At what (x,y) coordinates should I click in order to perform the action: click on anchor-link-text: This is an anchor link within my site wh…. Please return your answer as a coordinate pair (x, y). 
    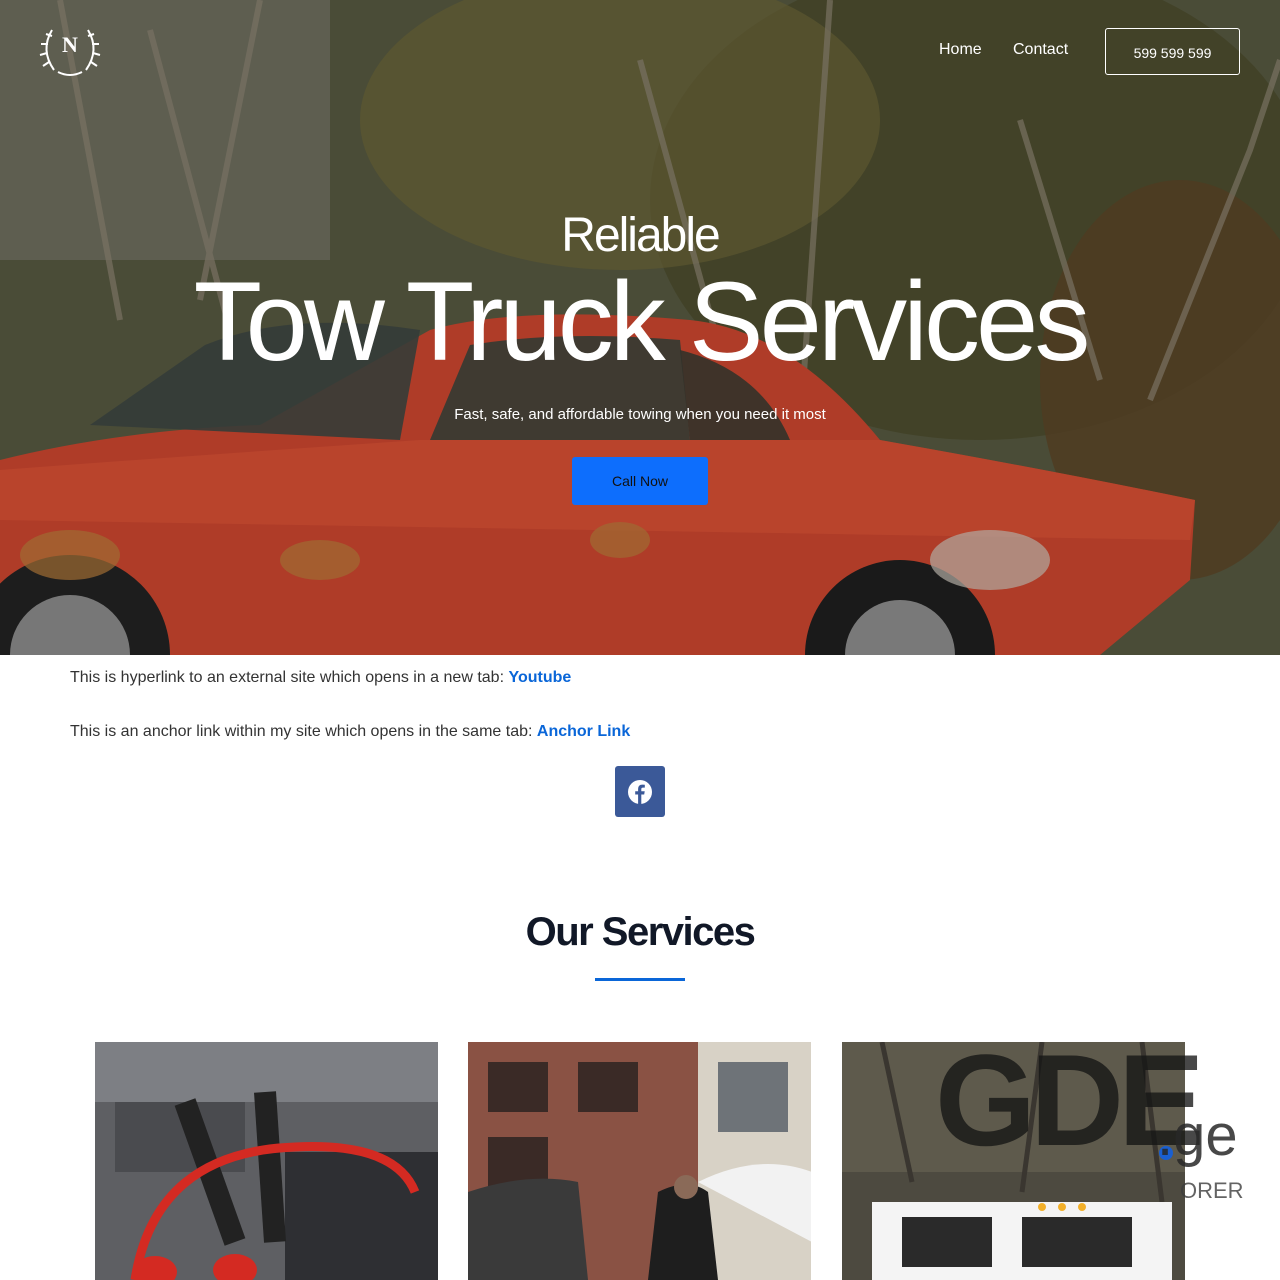
    Looking at the image, I should click on (303, 731).